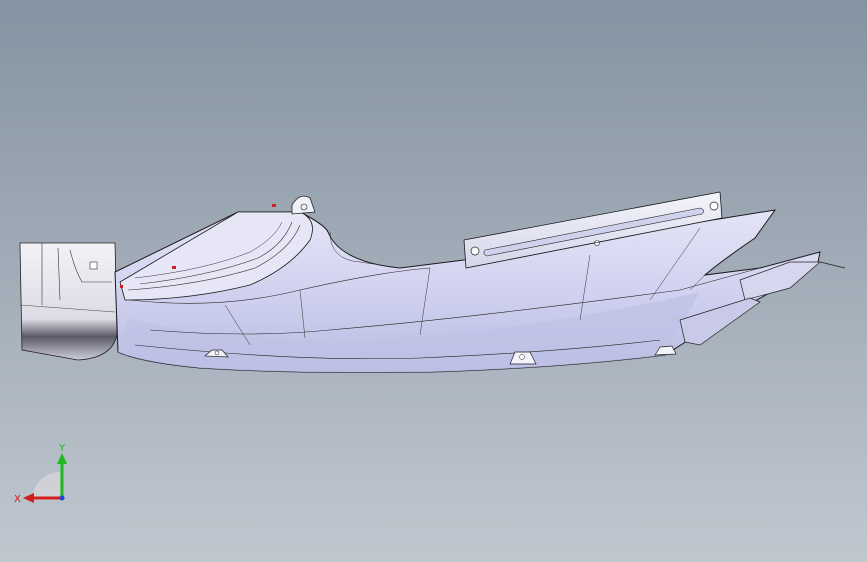 This screenshot has width=867, height=562. Describe the element at coordinates (68, 301) in the screenshot. I see `left-end-housing` at that location.